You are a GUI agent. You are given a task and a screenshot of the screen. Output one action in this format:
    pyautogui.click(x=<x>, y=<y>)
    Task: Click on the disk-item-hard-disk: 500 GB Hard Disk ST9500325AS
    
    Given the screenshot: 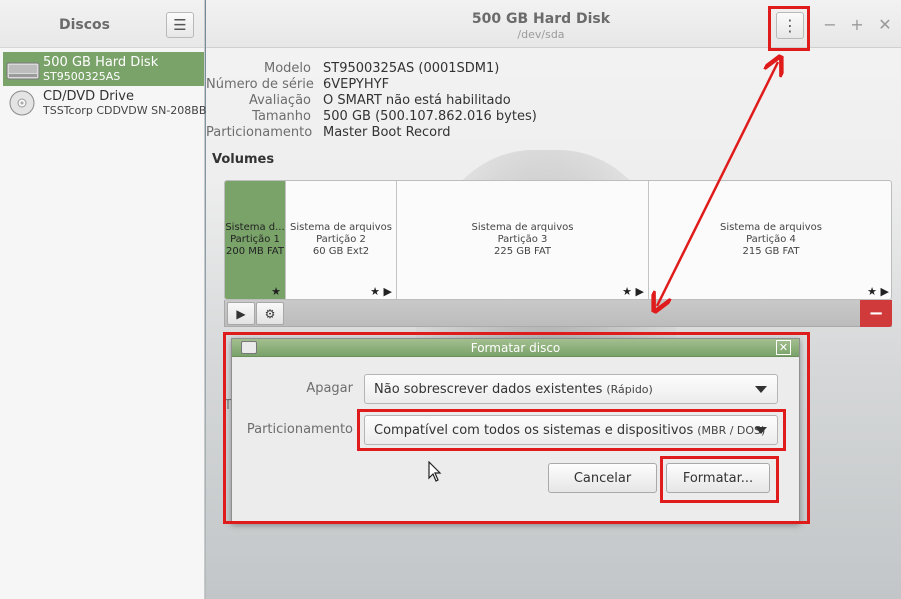 What is the action you would take?
    pyautogui.click(x=103, y=69)
    